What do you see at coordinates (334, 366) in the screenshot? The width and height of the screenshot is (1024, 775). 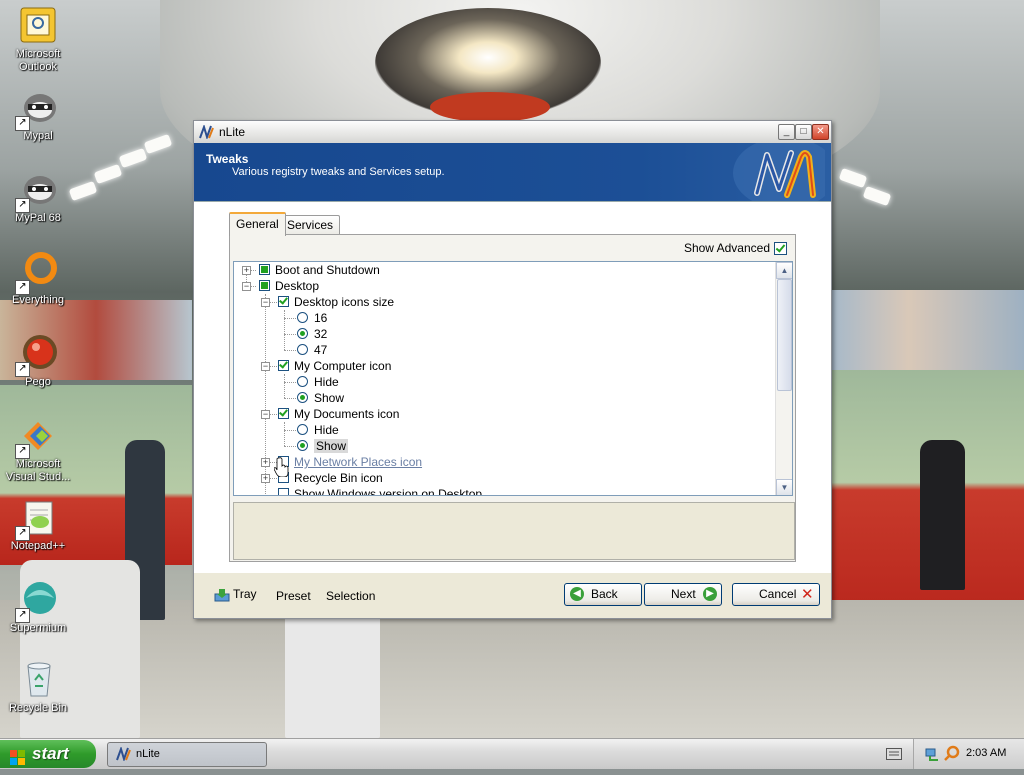 I see `tree-item-my-computer-icon: My Computer icon` at bounding box center [334, 366].